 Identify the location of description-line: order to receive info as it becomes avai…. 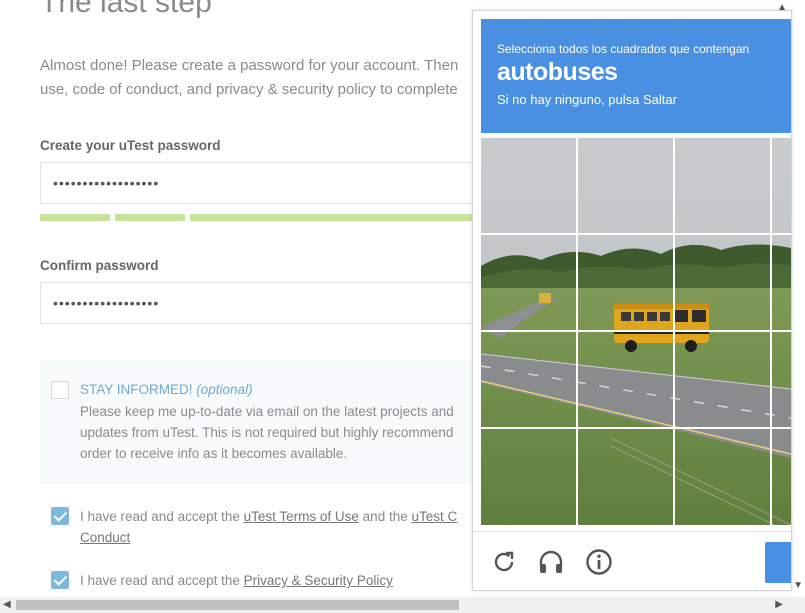
(214, 453).